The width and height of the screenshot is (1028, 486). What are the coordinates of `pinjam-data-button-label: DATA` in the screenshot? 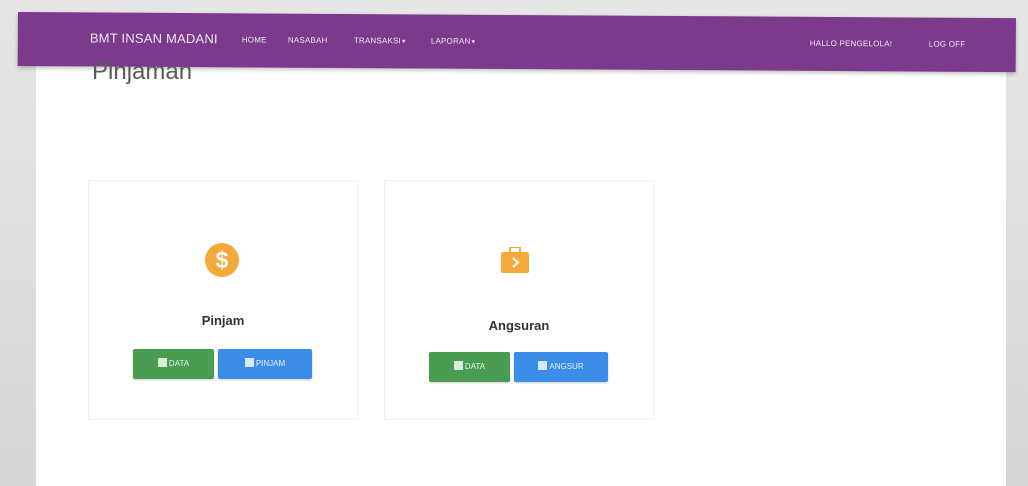 It's located at (179, 363).